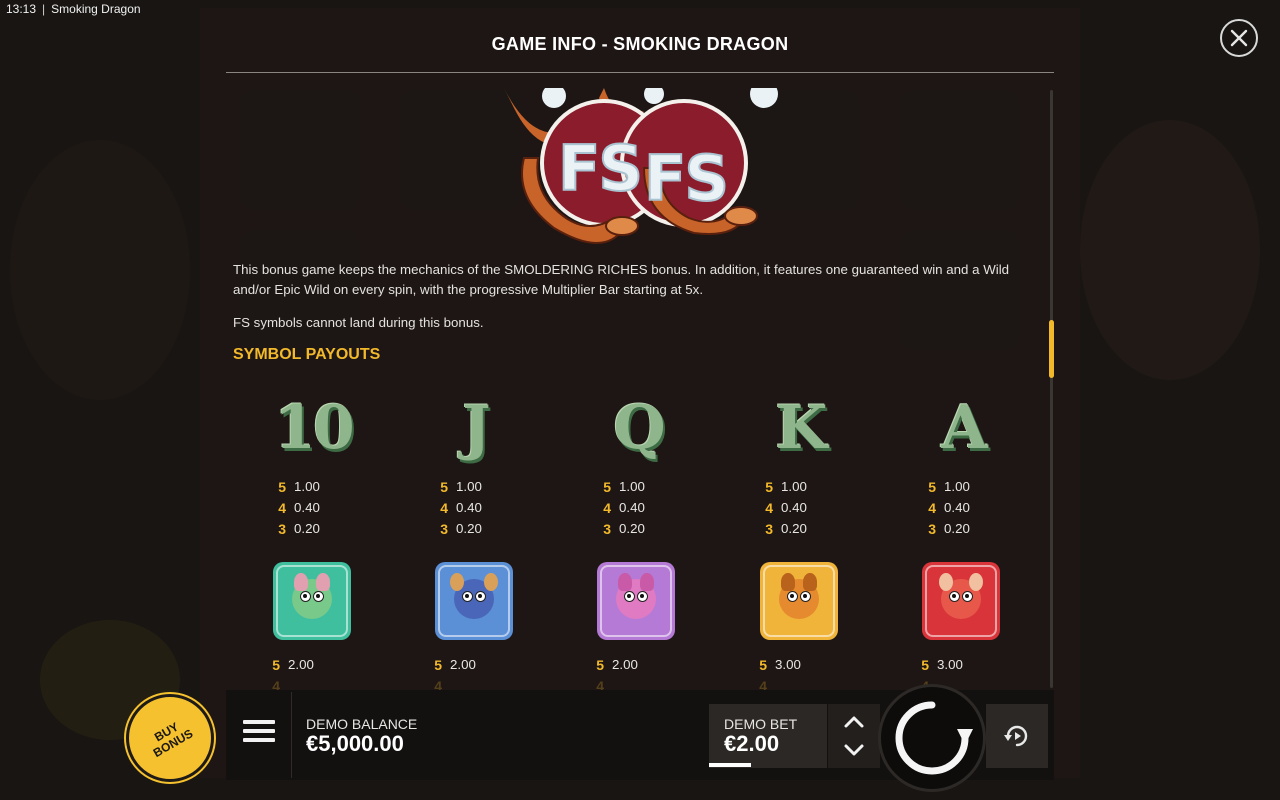 This screenshot has width=1280, height=800. What do you see at coordinates (1017, 736) in the screenshot?
I see `autoplay-icon` at bounding box center [1017, 736].